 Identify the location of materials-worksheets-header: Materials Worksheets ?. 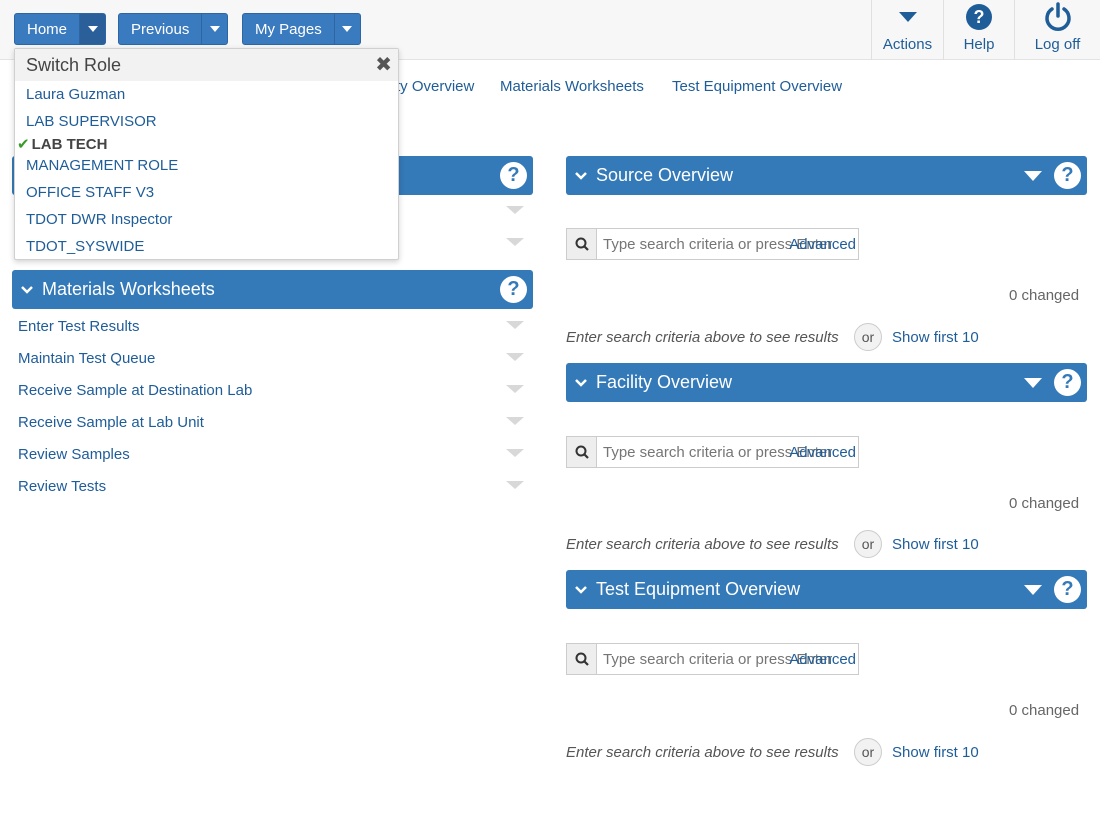
(272, 289).